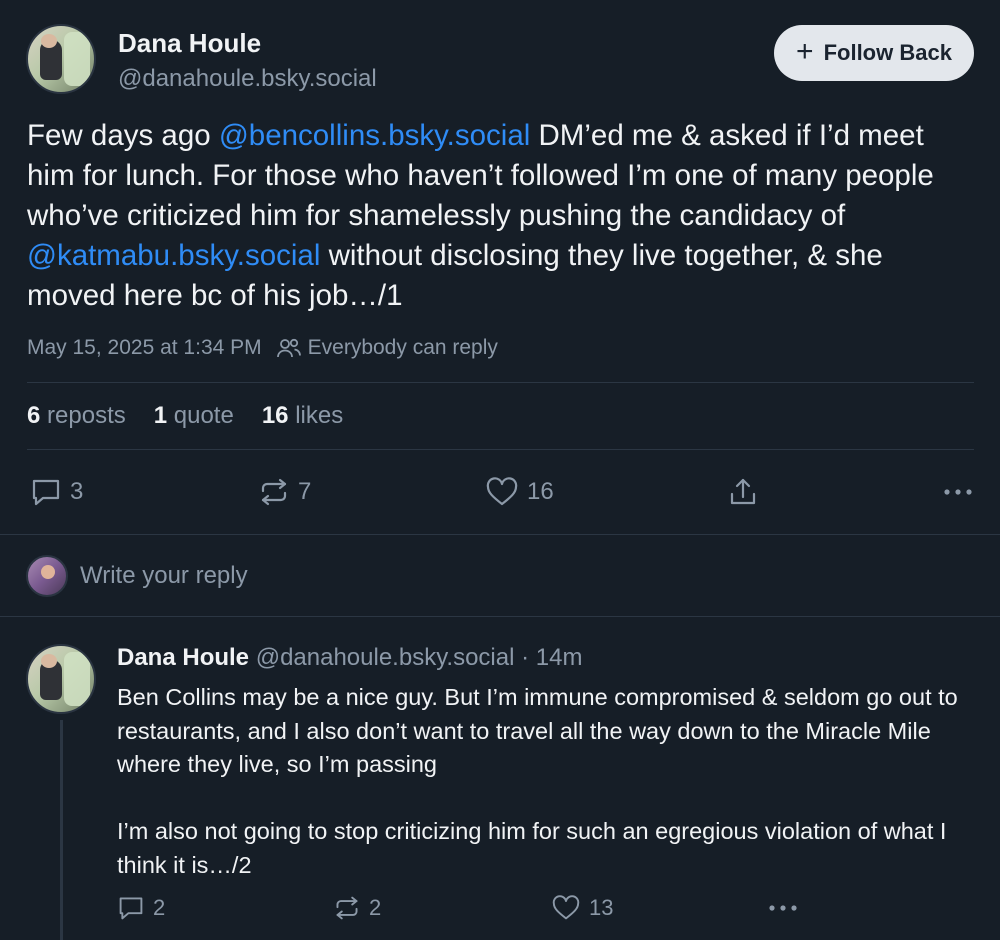  I want to click on post-stats: 6 reposts 1 quote 16 likes, so click(185, 416).